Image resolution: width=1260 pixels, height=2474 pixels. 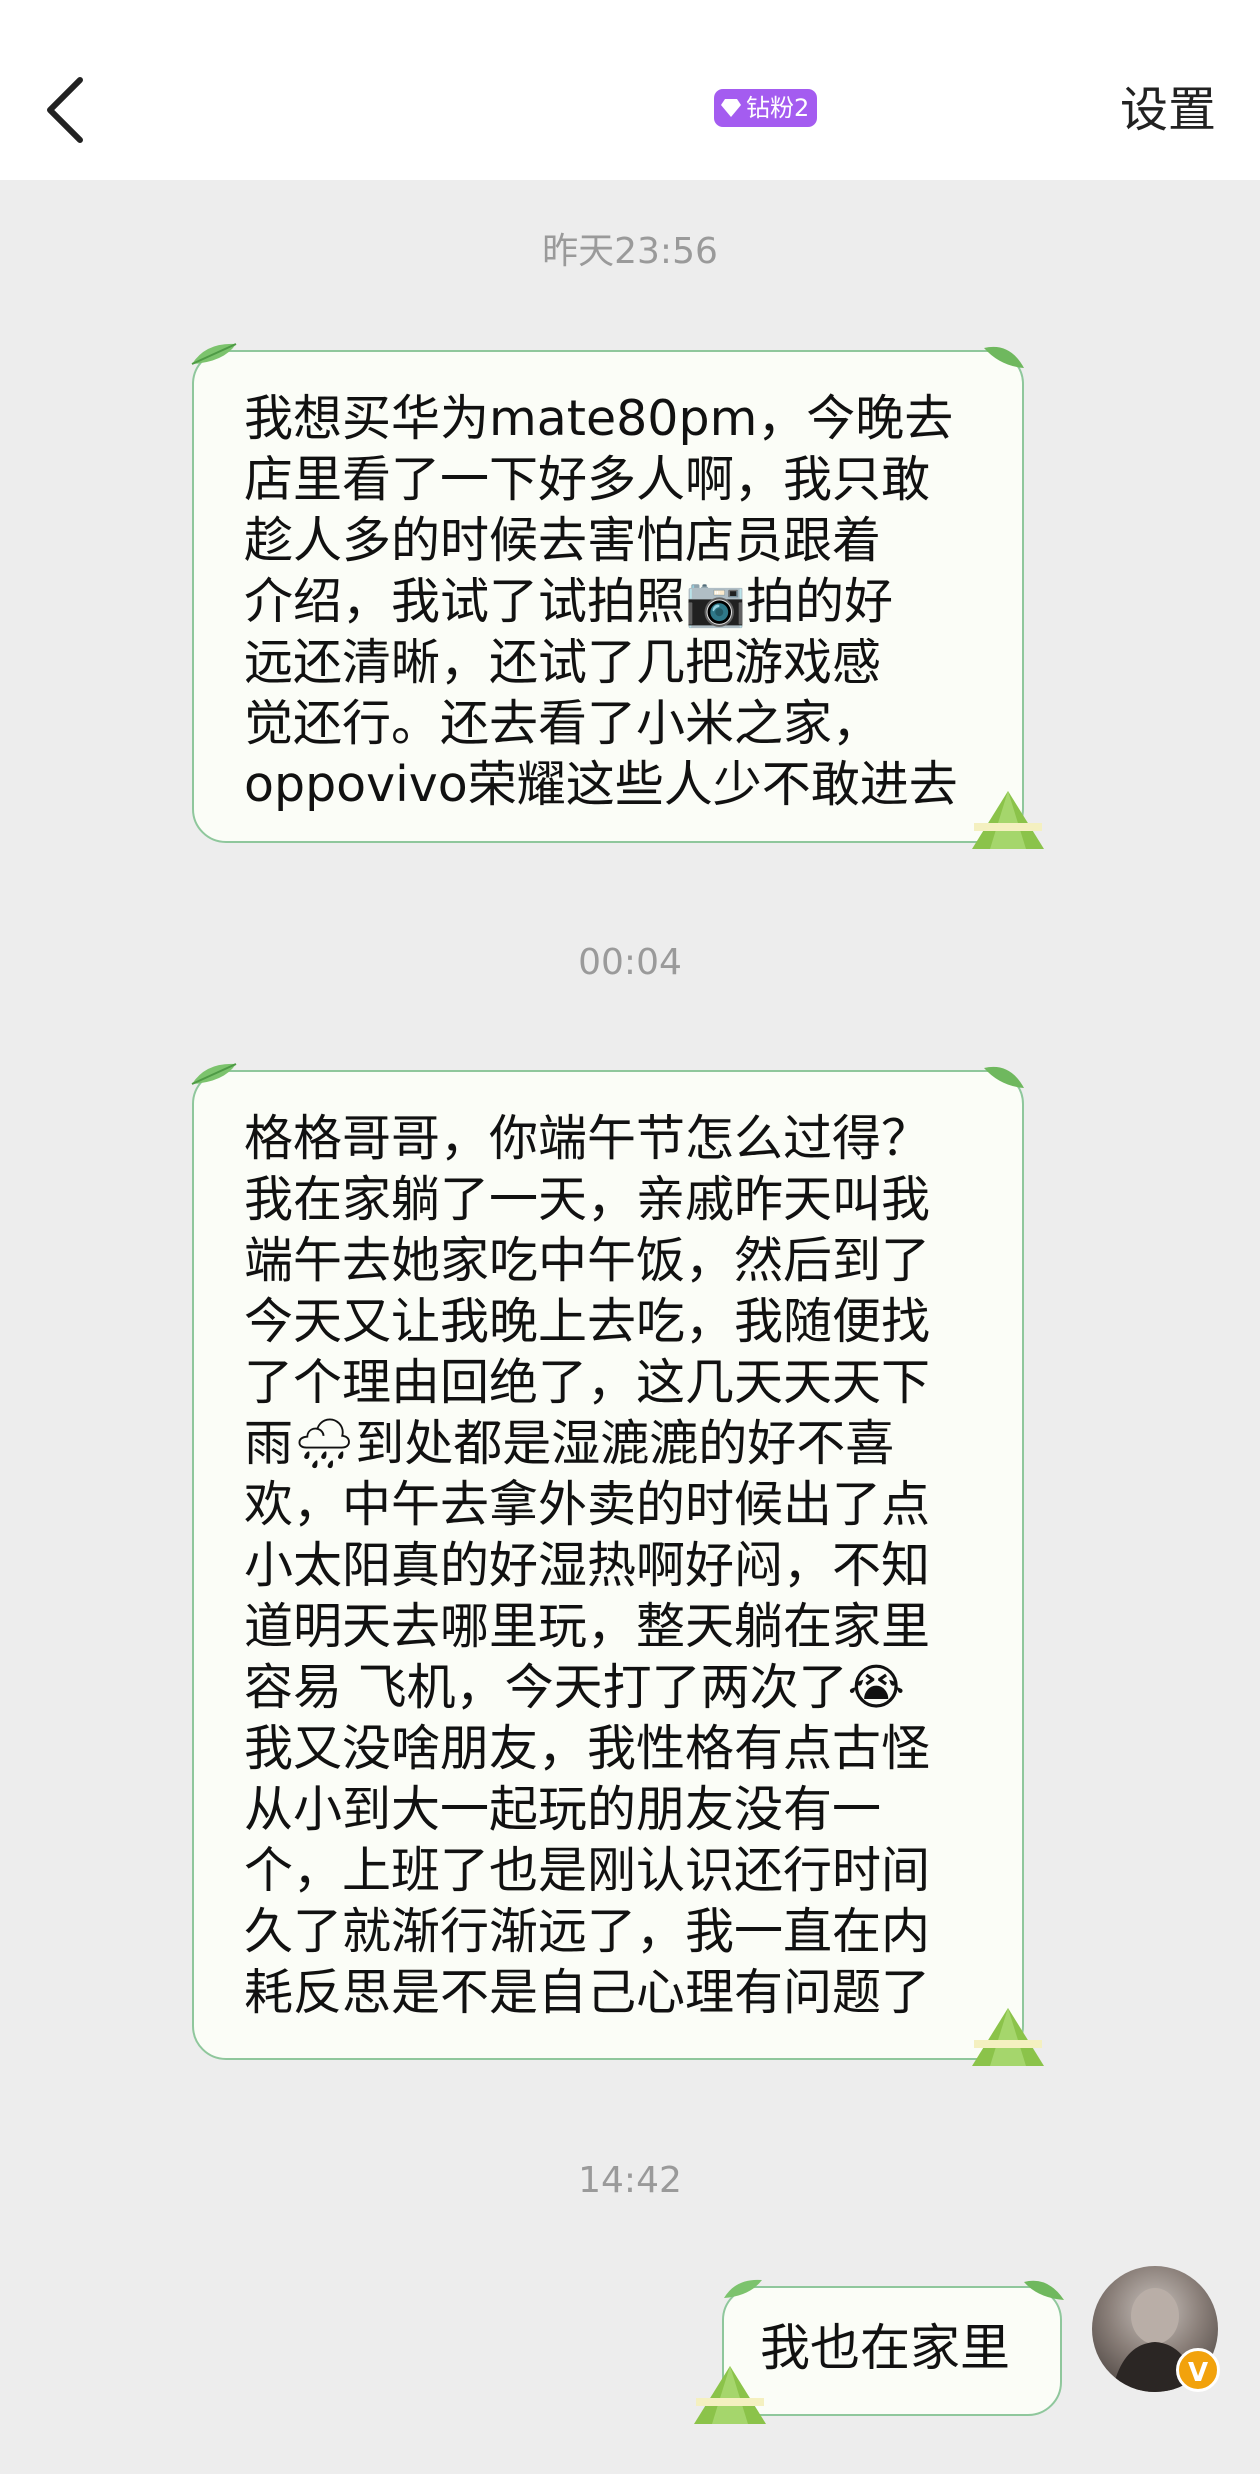 What do you see at coordinates (630, 90) in the screenshot?
I see `top-bar: 钻粉2 设置` at bounding box center [630, 90].